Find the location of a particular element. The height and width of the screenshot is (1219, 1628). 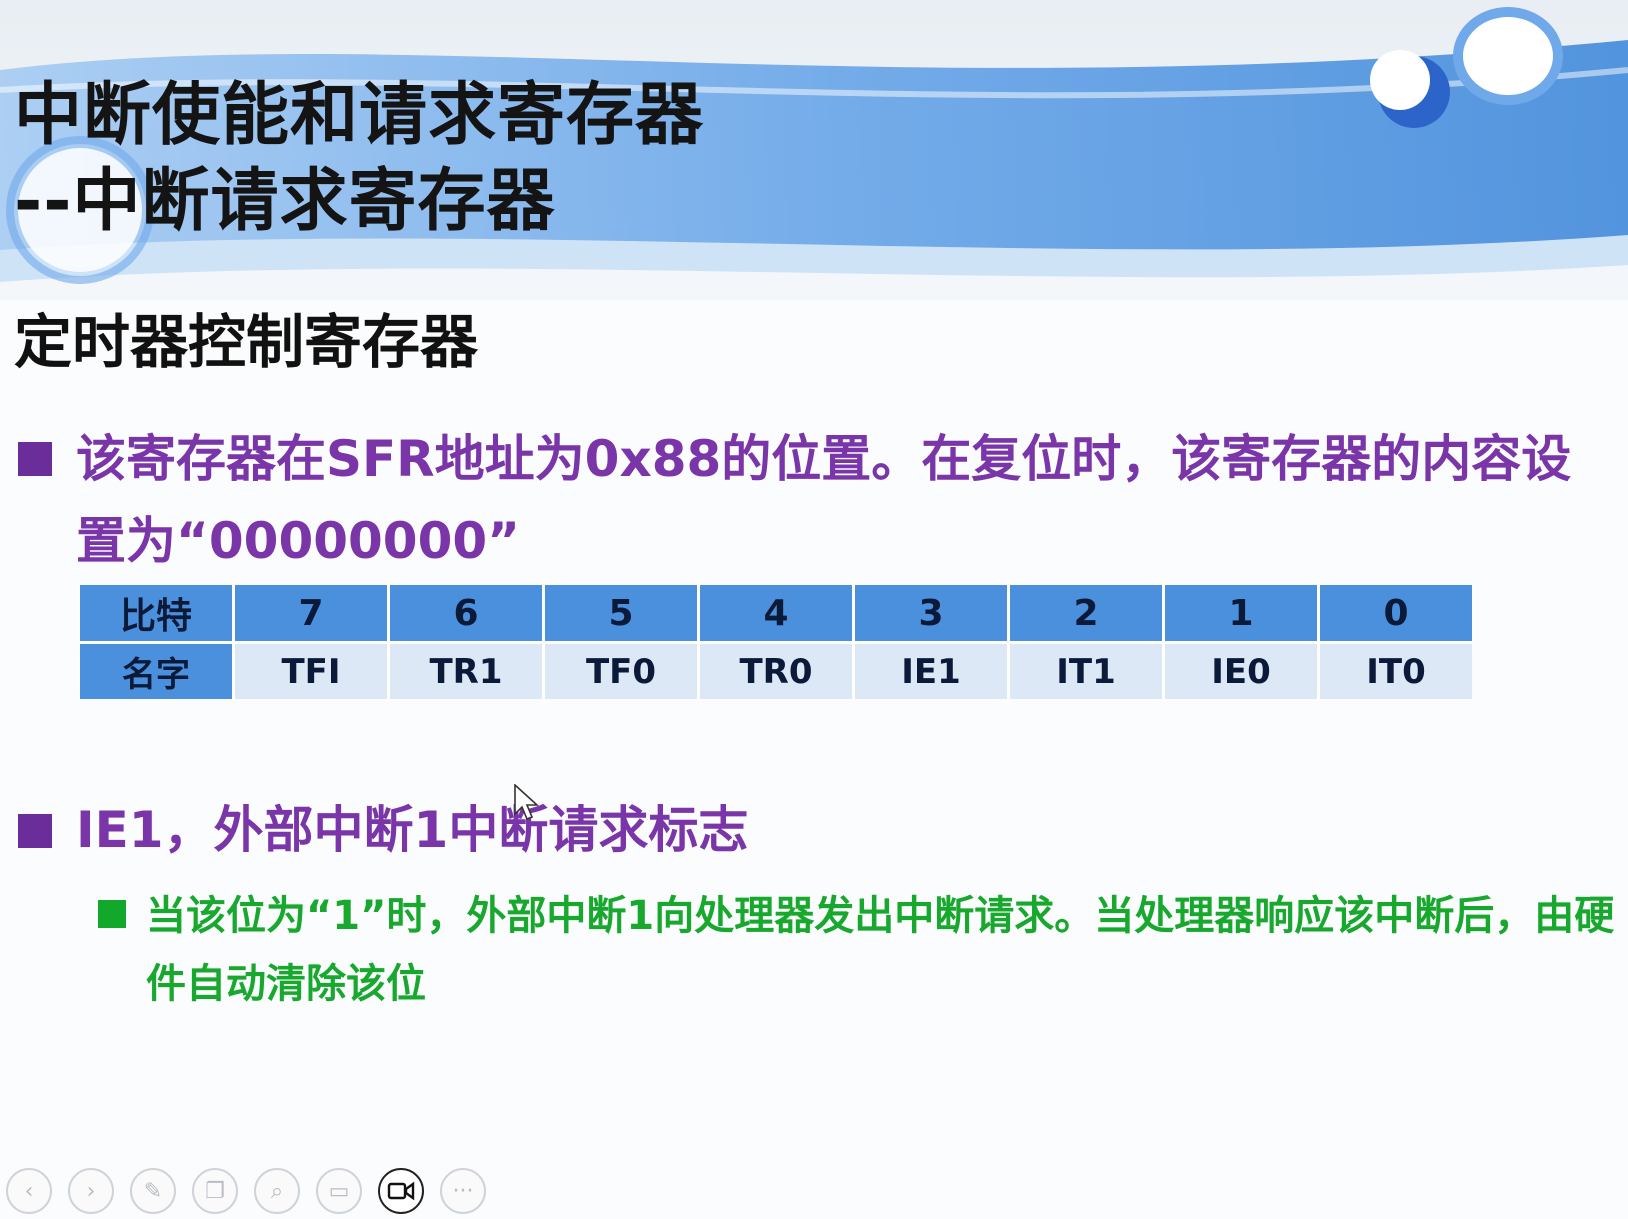

next-slide-button: › is located at coordinates (91, 1191).